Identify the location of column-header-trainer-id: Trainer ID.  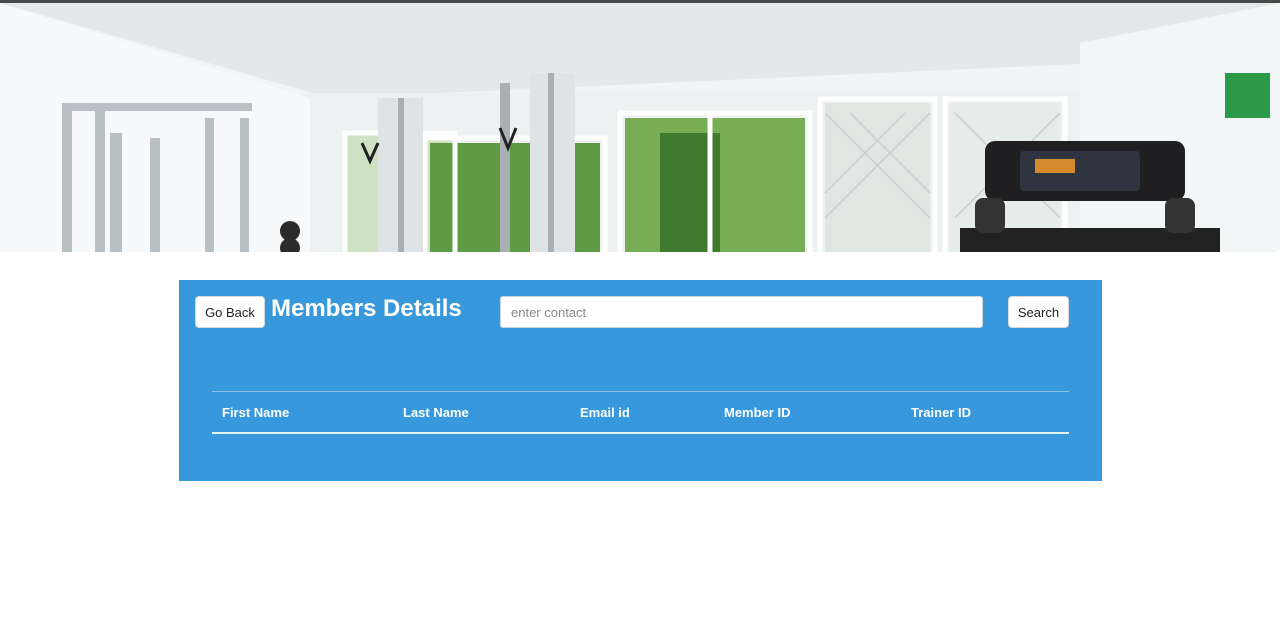
(941, 412).